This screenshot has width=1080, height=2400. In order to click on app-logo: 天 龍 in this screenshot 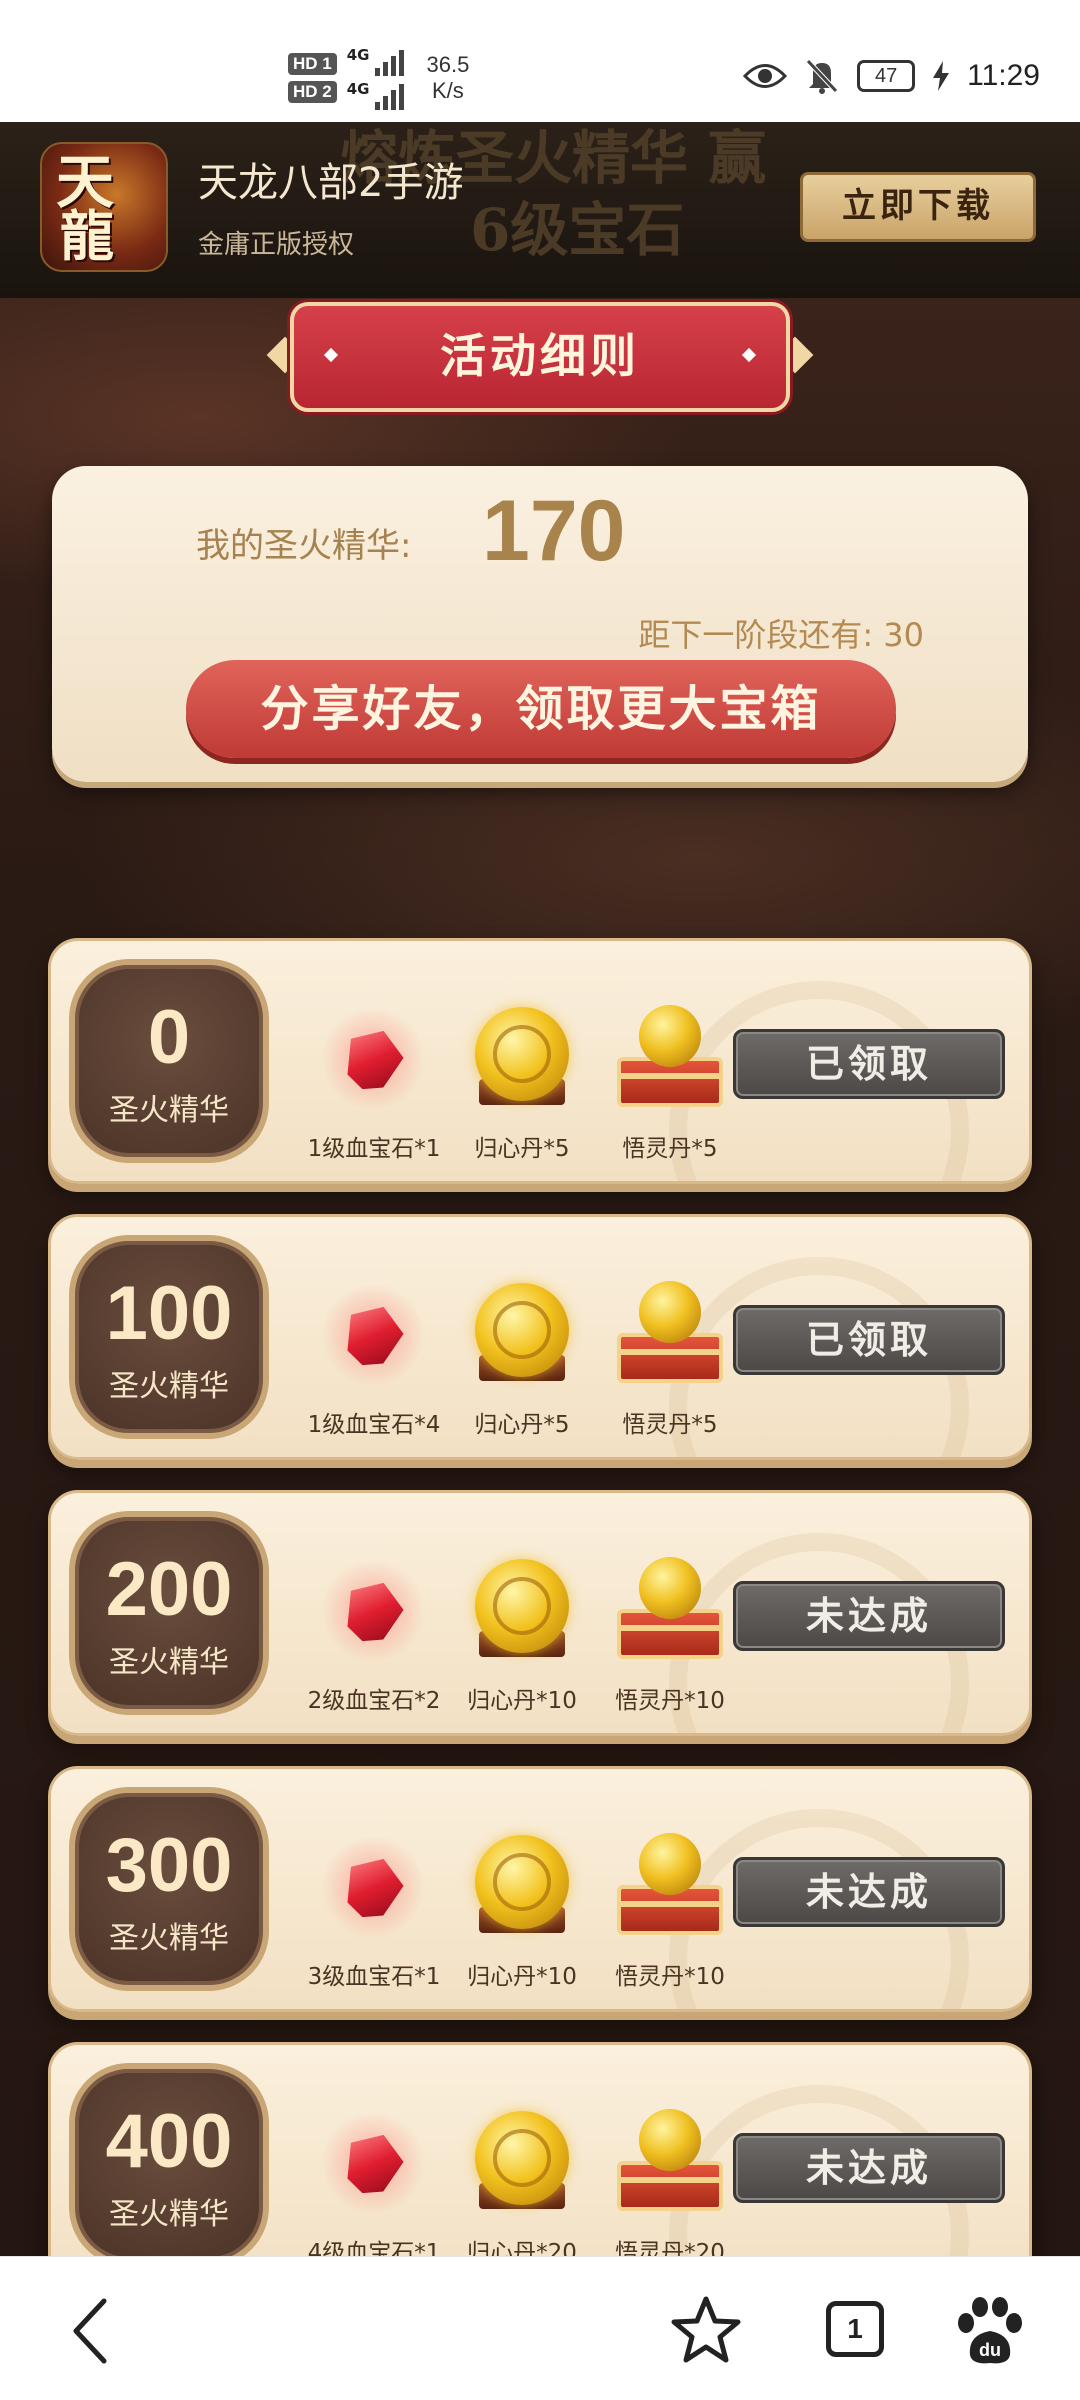, I will do `click(104, 207)`.